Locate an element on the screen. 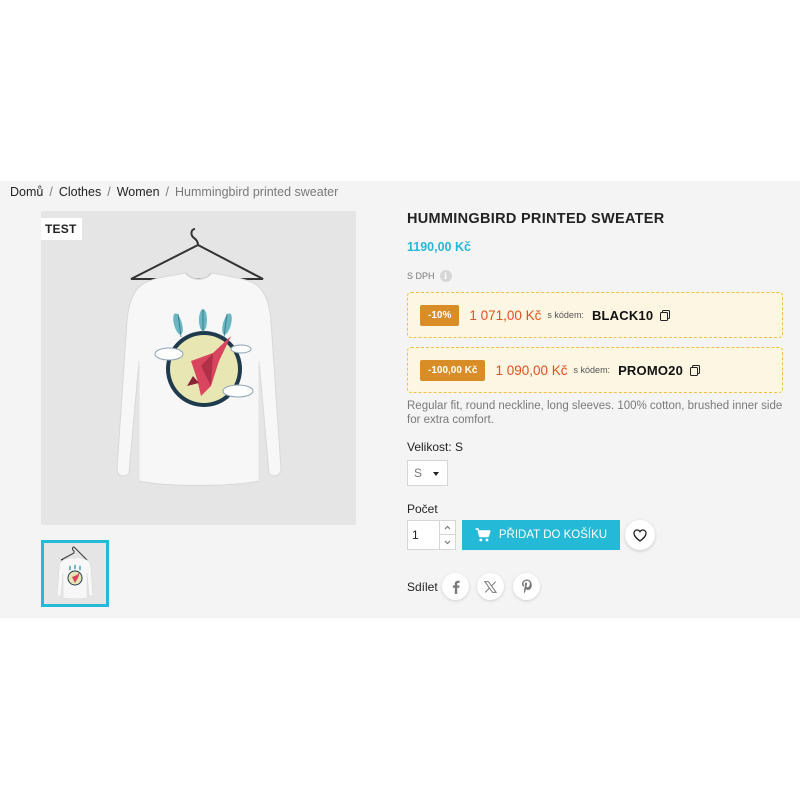 This screenshot has height=800, width=800. quantity-stepper: 1 is located at coordinates (431, 535).